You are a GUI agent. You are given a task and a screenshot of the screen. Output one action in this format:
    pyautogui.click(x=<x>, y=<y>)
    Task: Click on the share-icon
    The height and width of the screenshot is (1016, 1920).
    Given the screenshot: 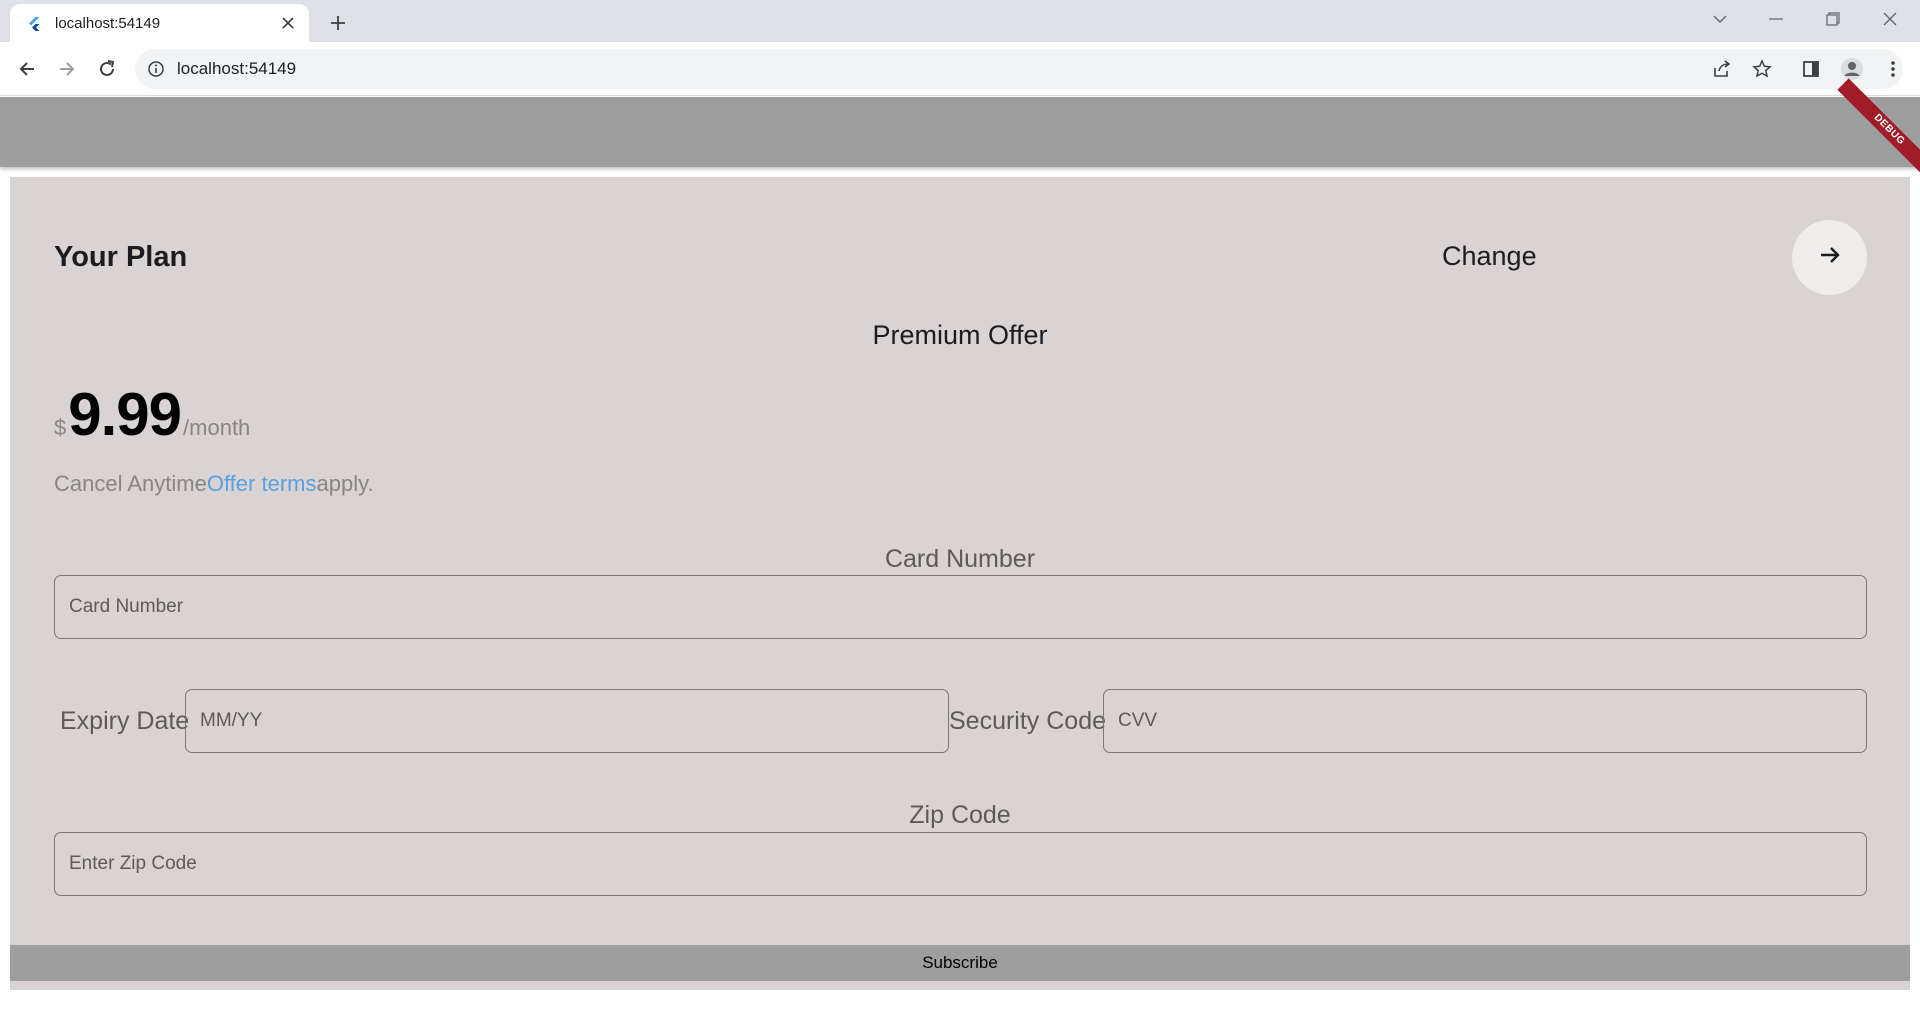 What is the action you would take?
    pyautogui.click(x=1722, y=69)
    